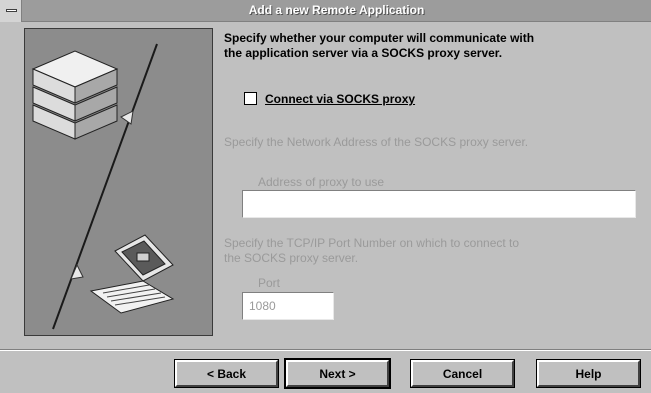 The image size is (651, 393). What do you see at coordinates (337, 373) in the screenshot?
I see `next-button: Next >` at bounding box center [337, 373].